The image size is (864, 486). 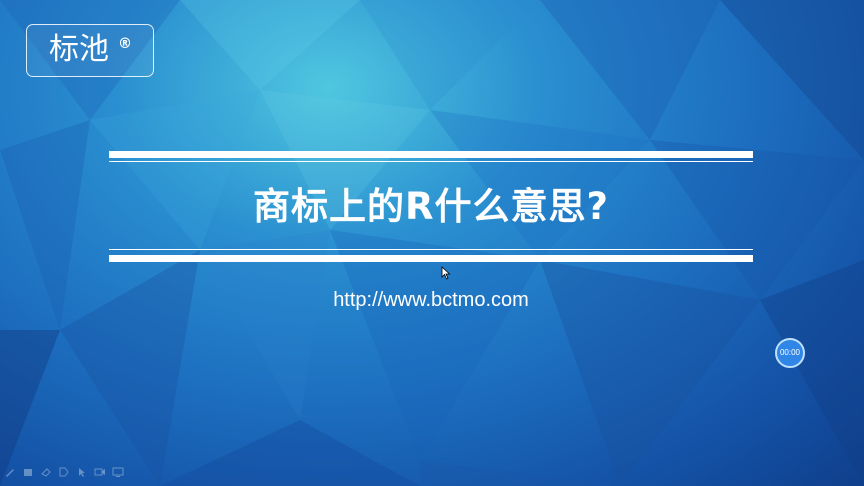 What do you see at coordinates (118, 472) in the screenshot?
I see `screen-icon` at bounding box center [118, 472].